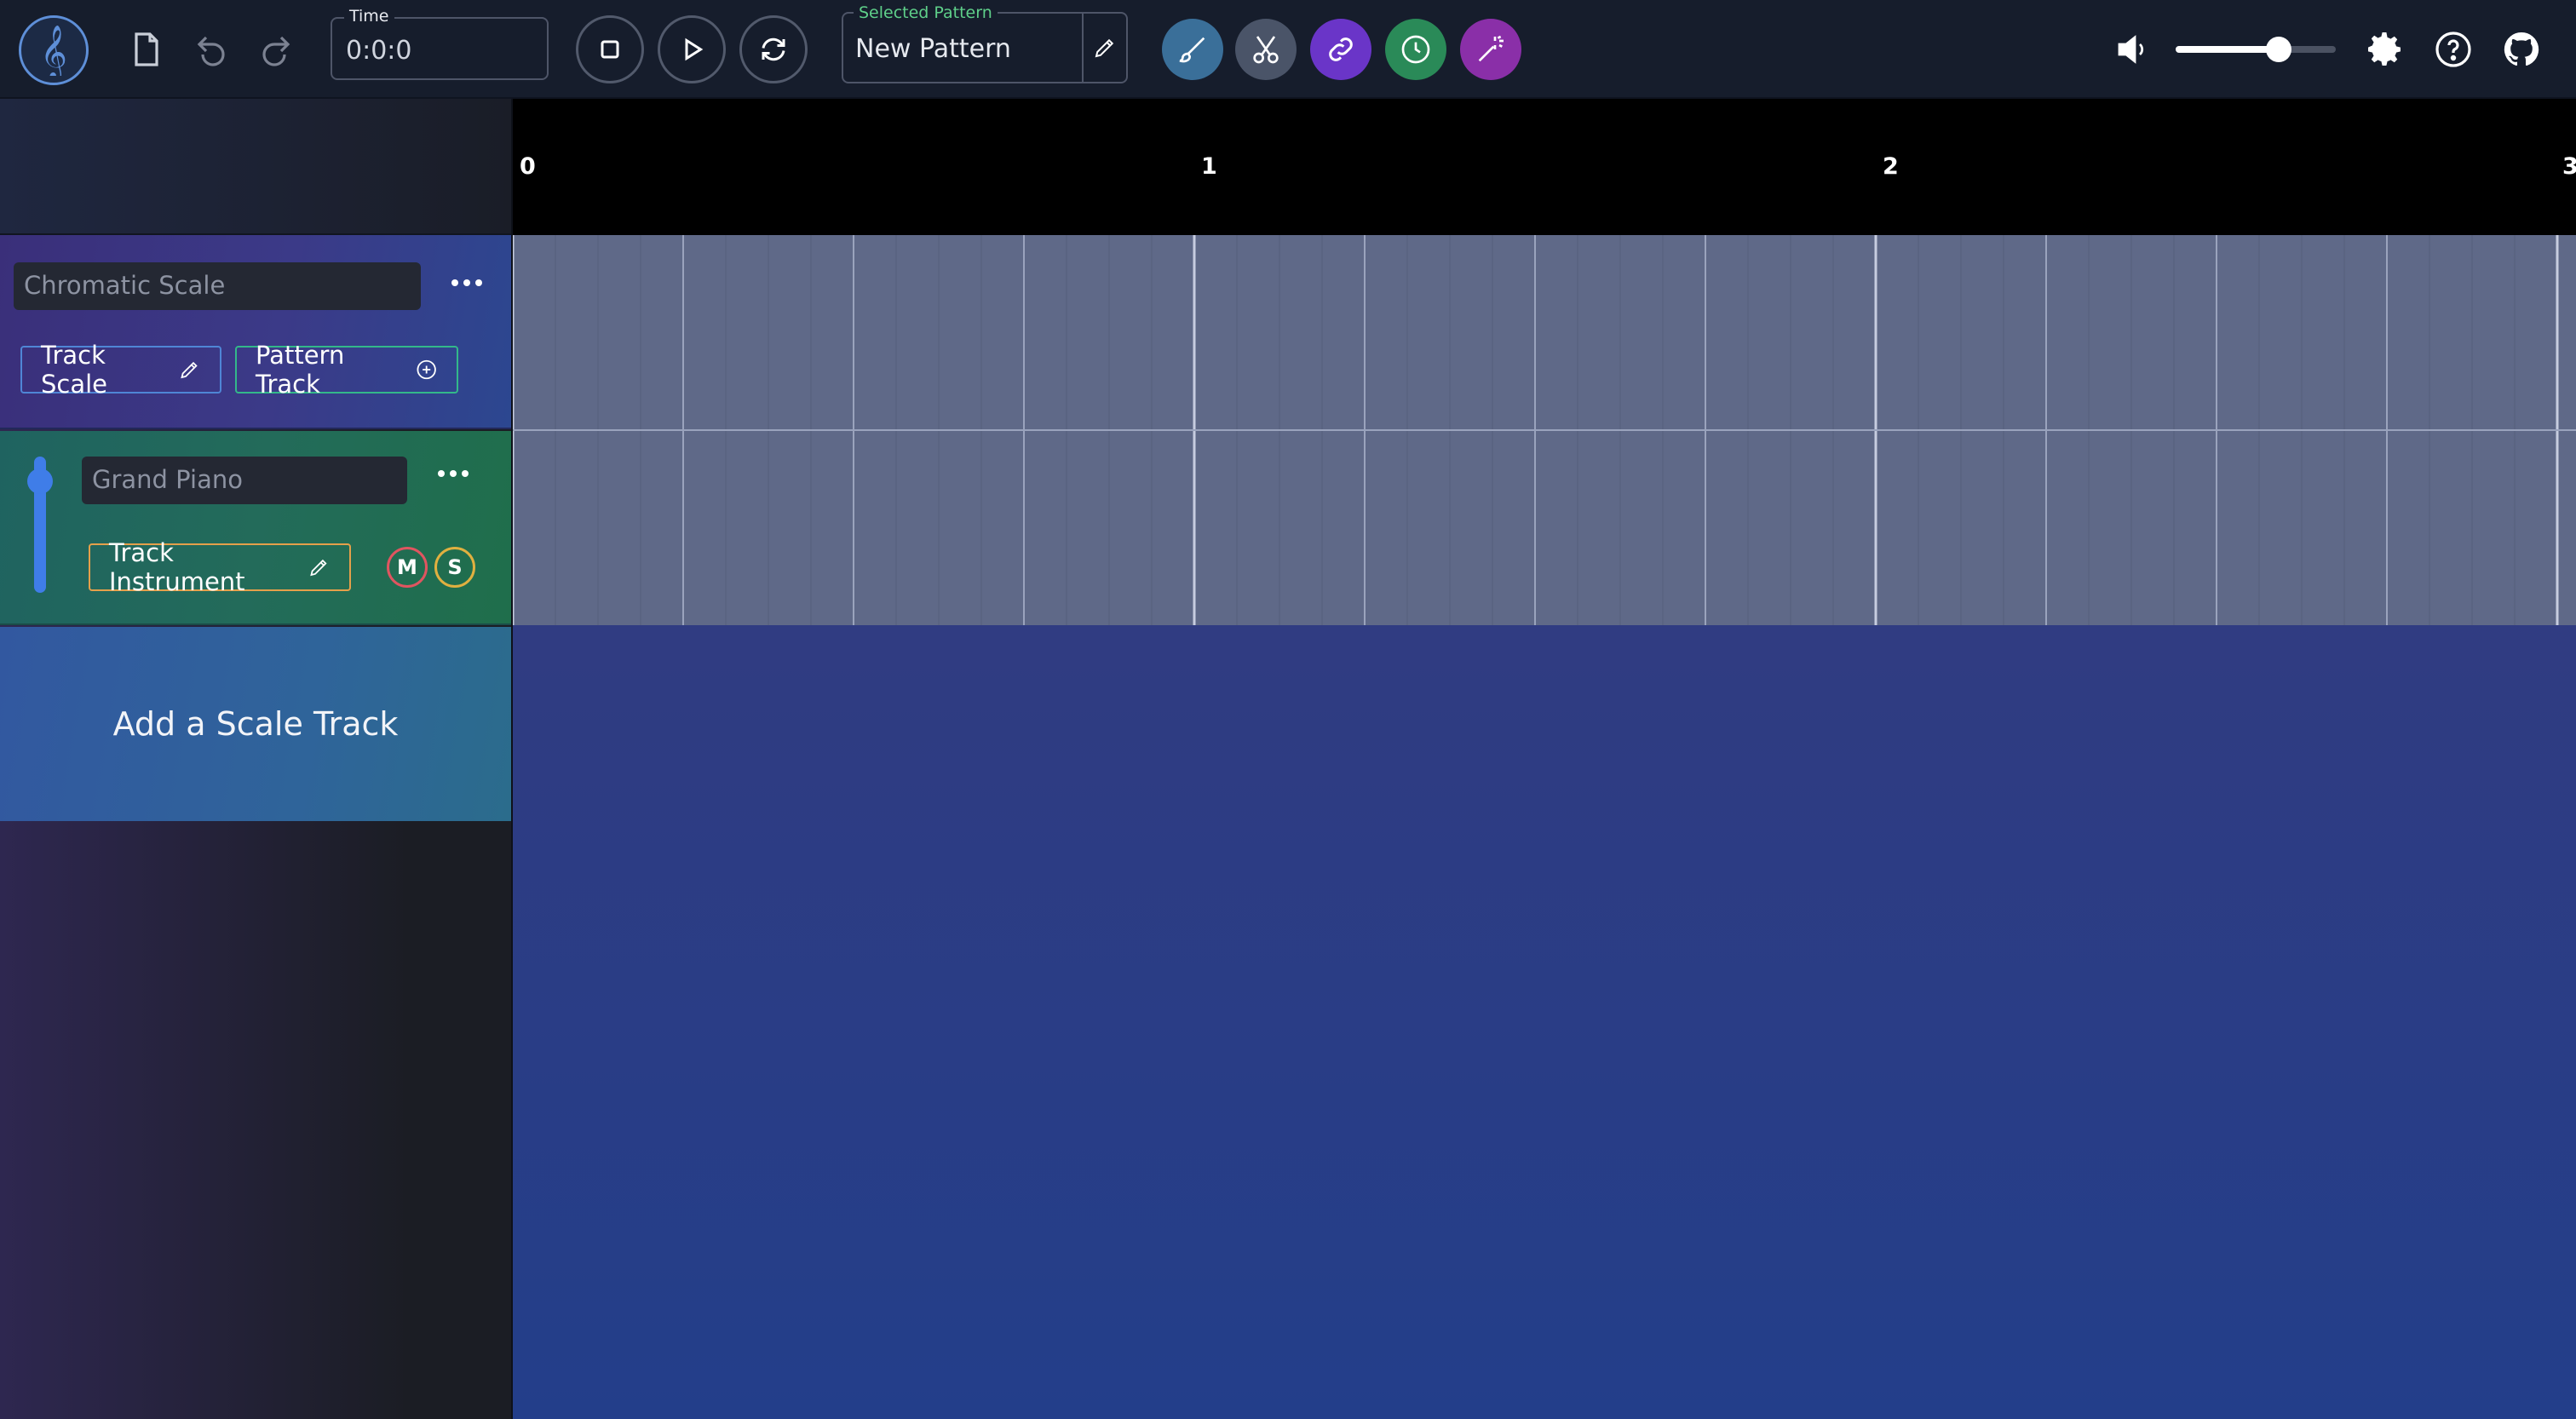 The height and width of the screenshot is (1419, 2576). Describe the element at coordinates (1209, 167) in the screenshot. I see `ruler-label-1: 1` at that location.